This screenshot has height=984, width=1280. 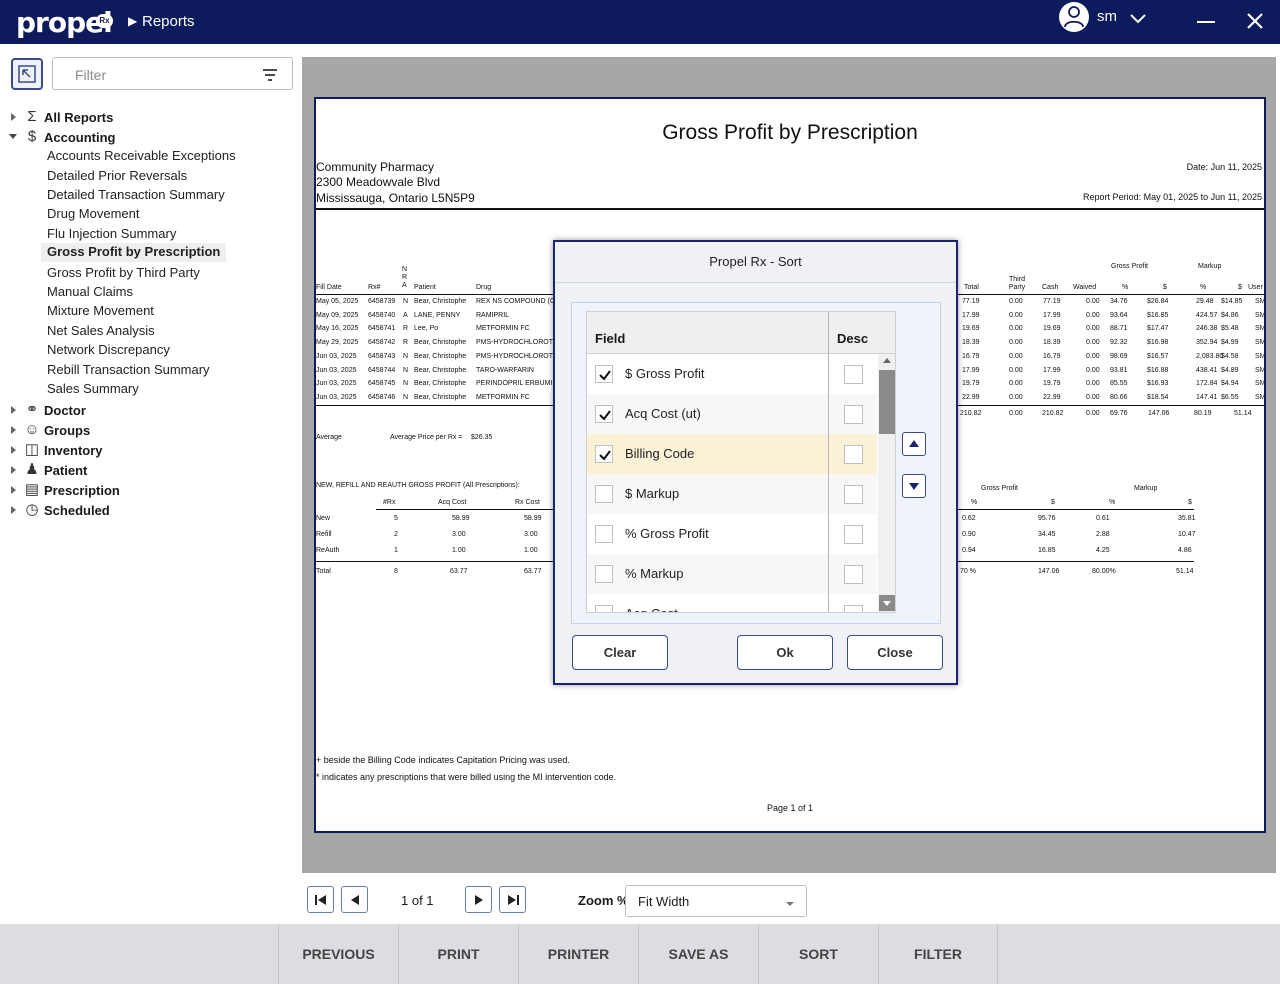 What do you see at coordinates (716, 901) in the screenshot?
I see `zoom-select: Fit Width` at bounding box center [716, 901].